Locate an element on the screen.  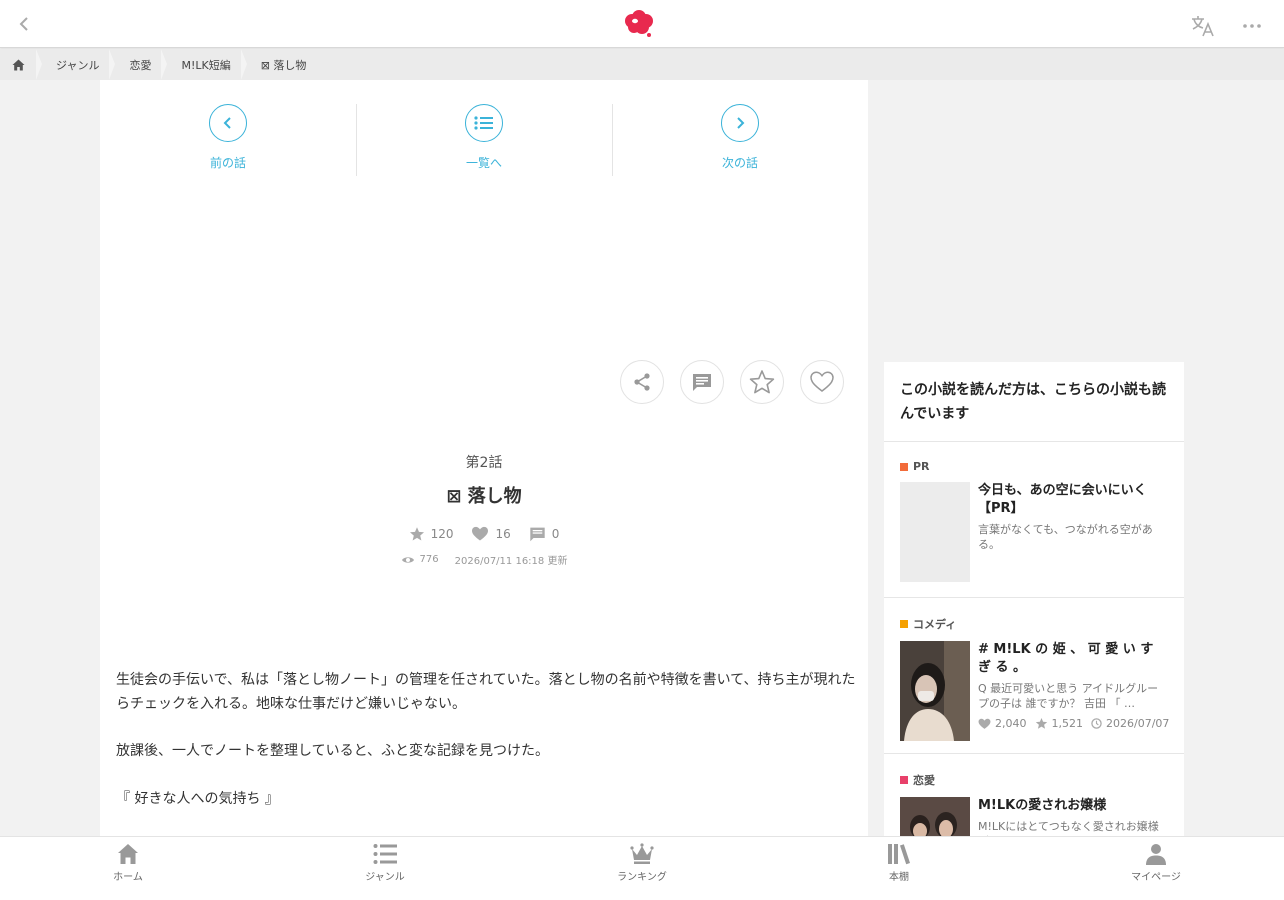
next-episode-button: 次の話 is located at coordinates (740, 140).